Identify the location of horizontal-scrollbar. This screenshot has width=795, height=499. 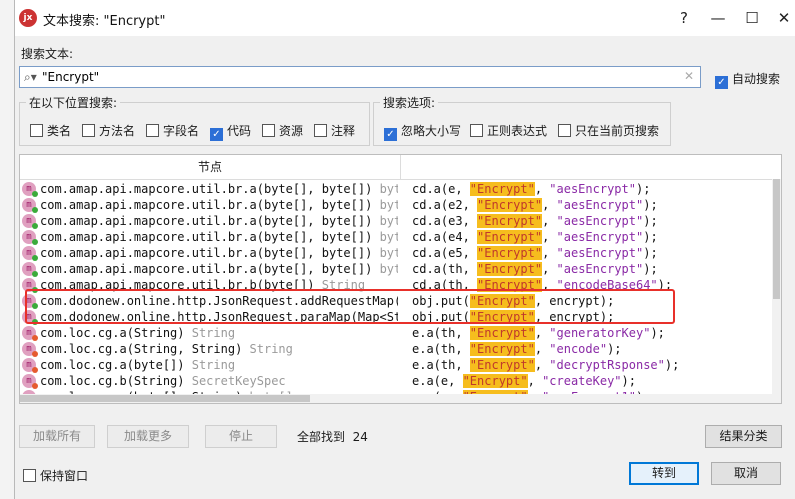
(396, 398).